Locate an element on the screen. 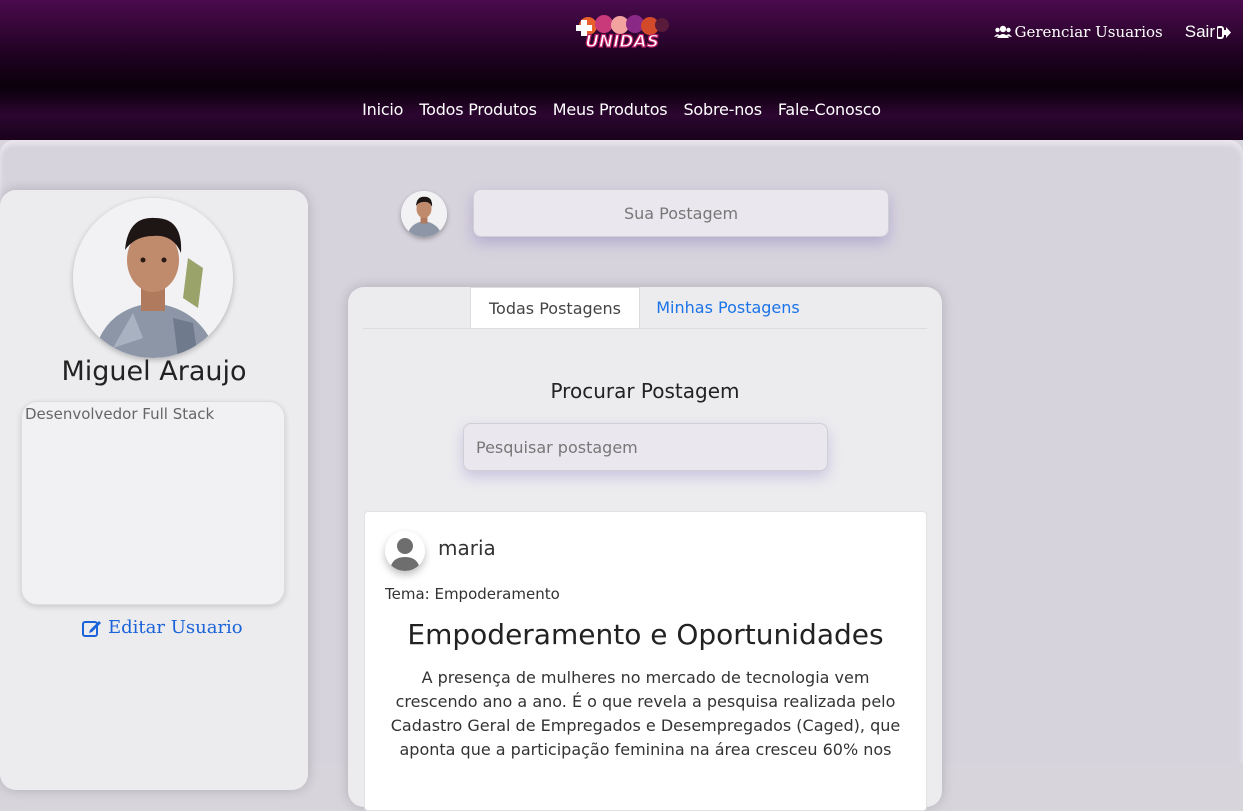 The height and width of the screenshot is (811, 1243). post-theme: Tema: Empoderamento is located at coordinates (472, 594).